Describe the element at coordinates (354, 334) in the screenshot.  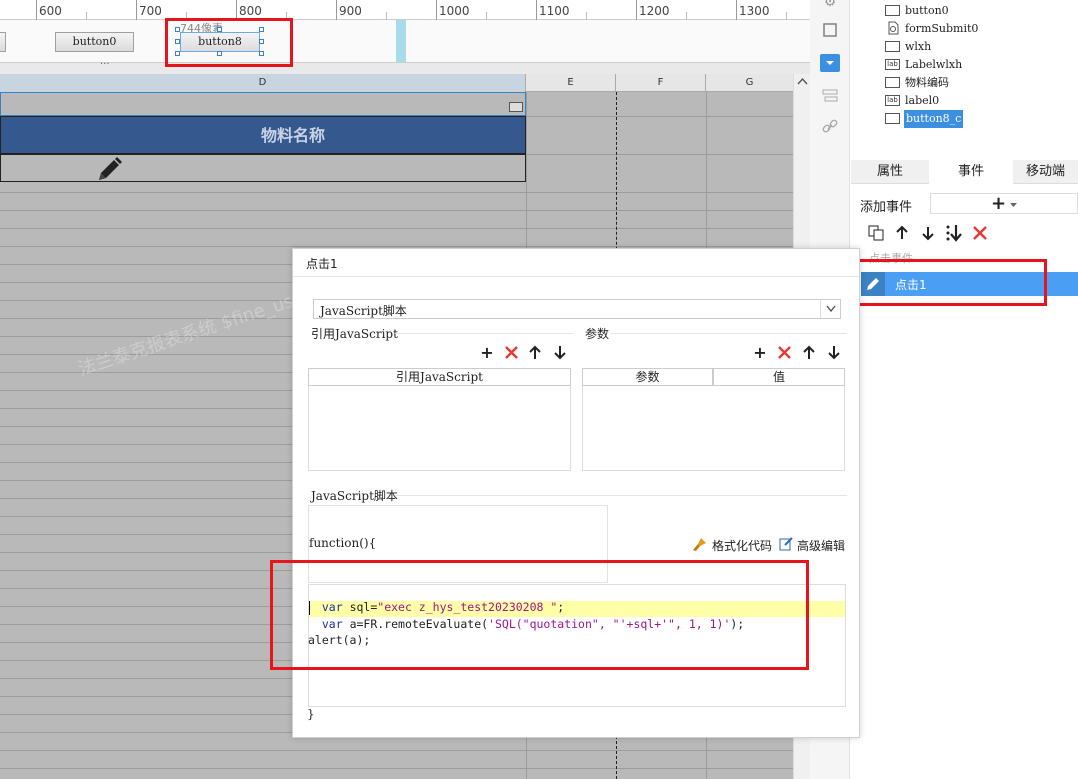
I see `ref-js-section-title: 引用JavaScript` at that location.